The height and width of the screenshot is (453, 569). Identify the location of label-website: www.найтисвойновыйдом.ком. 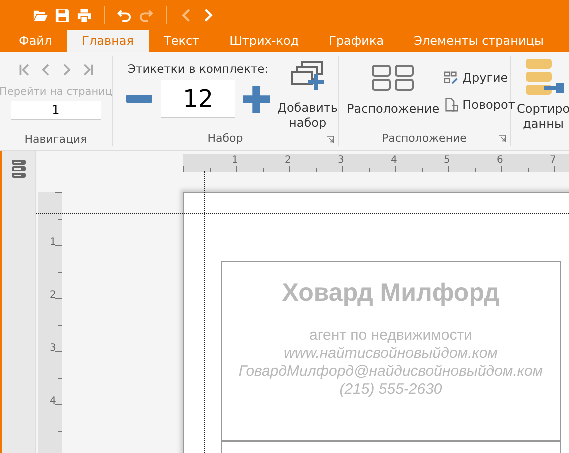
(391, 354).